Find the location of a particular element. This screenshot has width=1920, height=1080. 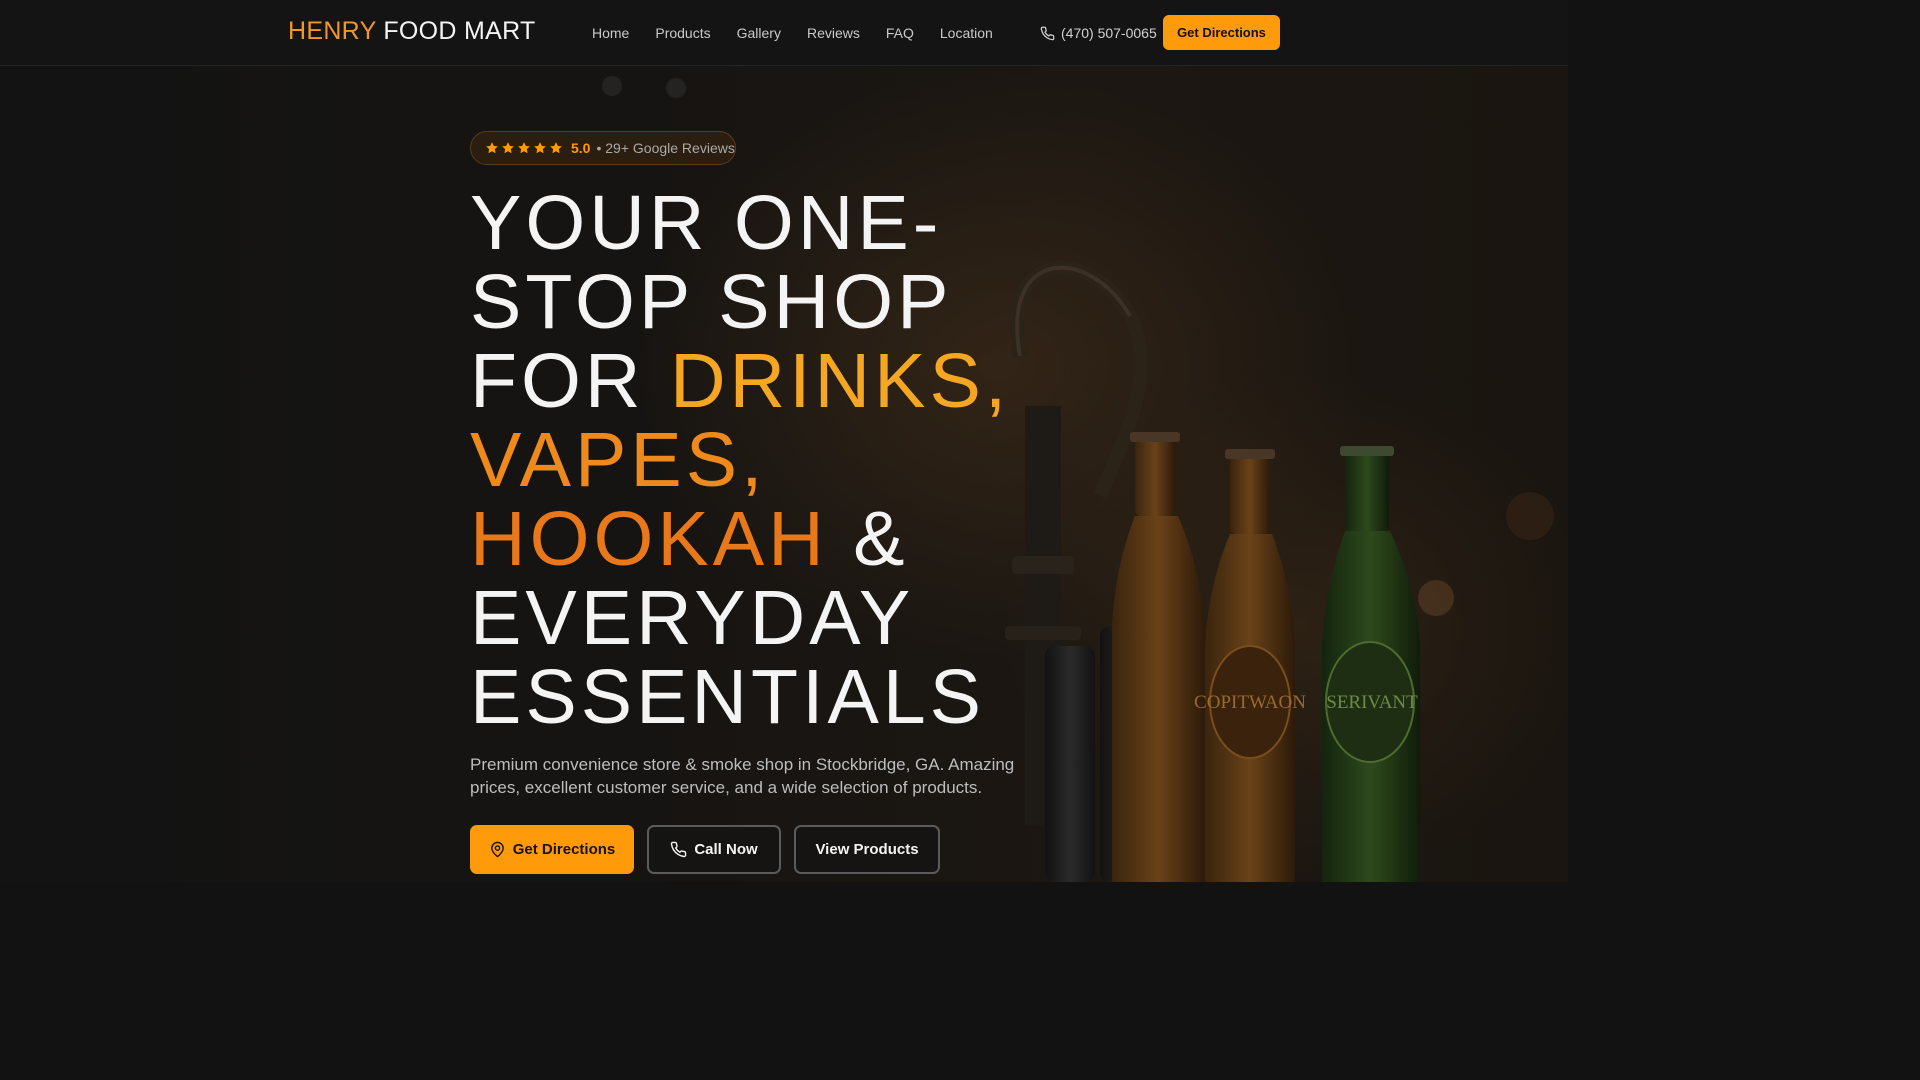

headline-line: YOUR ONE- is located at coordinates (706, 223).